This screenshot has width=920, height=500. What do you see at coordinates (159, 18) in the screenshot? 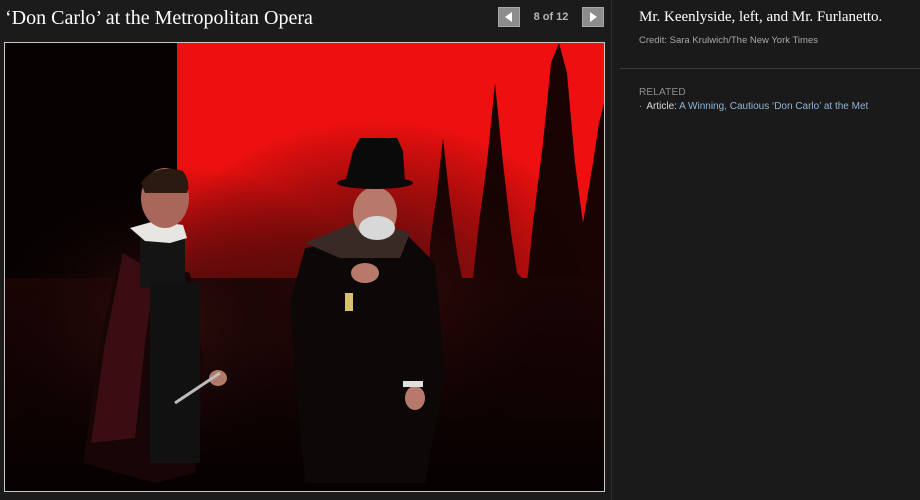
I see `slideshow-title: ‘Don Carlo’ at the Metropolitan Opera` at bounding box center [159, 18].